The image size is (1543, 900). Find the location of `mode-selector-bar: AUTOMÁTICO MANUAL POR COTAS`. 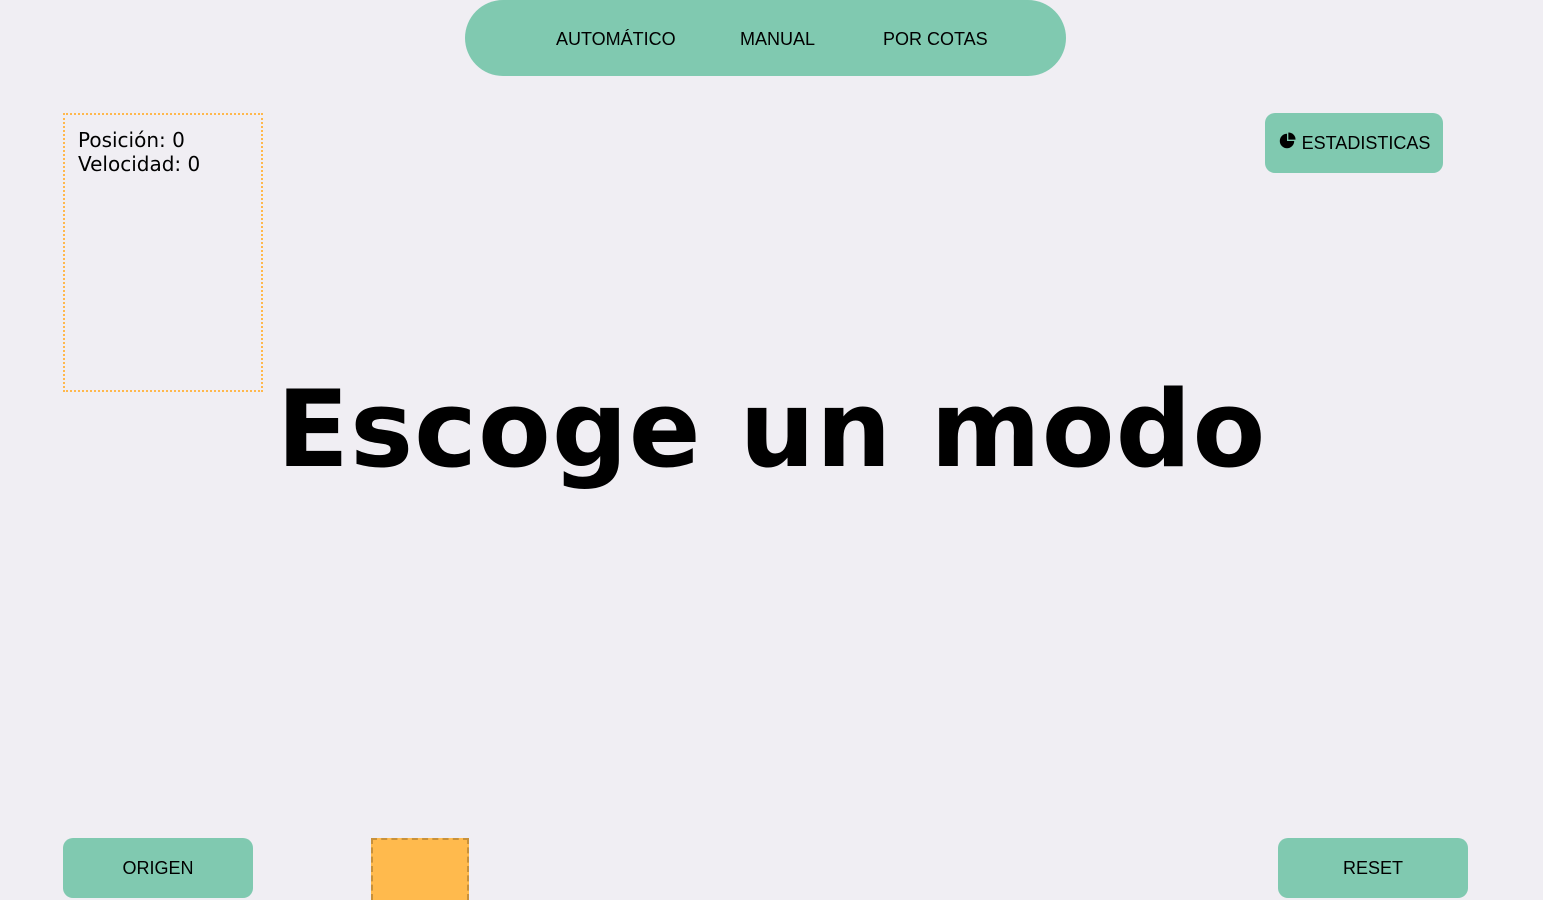

mode-selector-bar: AUTOMÁTICO MANUAL POR COTAS is located at coordinates (765, 38).